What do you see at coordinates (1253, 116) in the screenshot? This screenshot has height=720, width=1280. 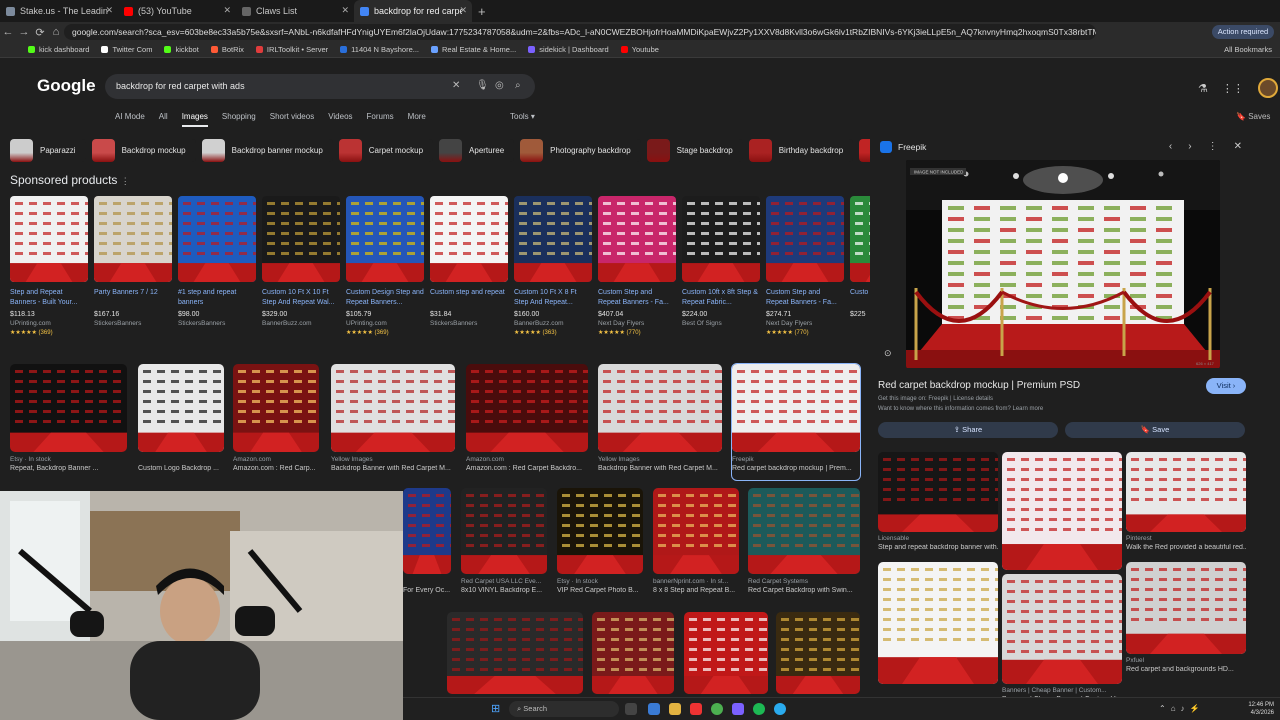 I see `saves-link: 🔖 Saves` at bounding box center [1253, 116].